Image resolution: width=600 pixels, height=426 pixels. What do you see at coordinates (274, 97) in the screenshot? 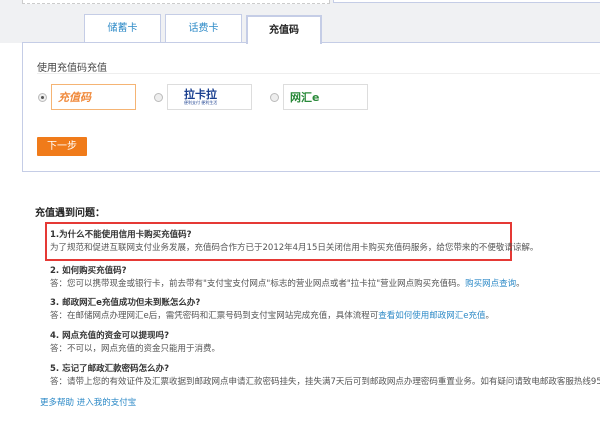
I see `radio-wanghui` at bounding box center [274, 97].